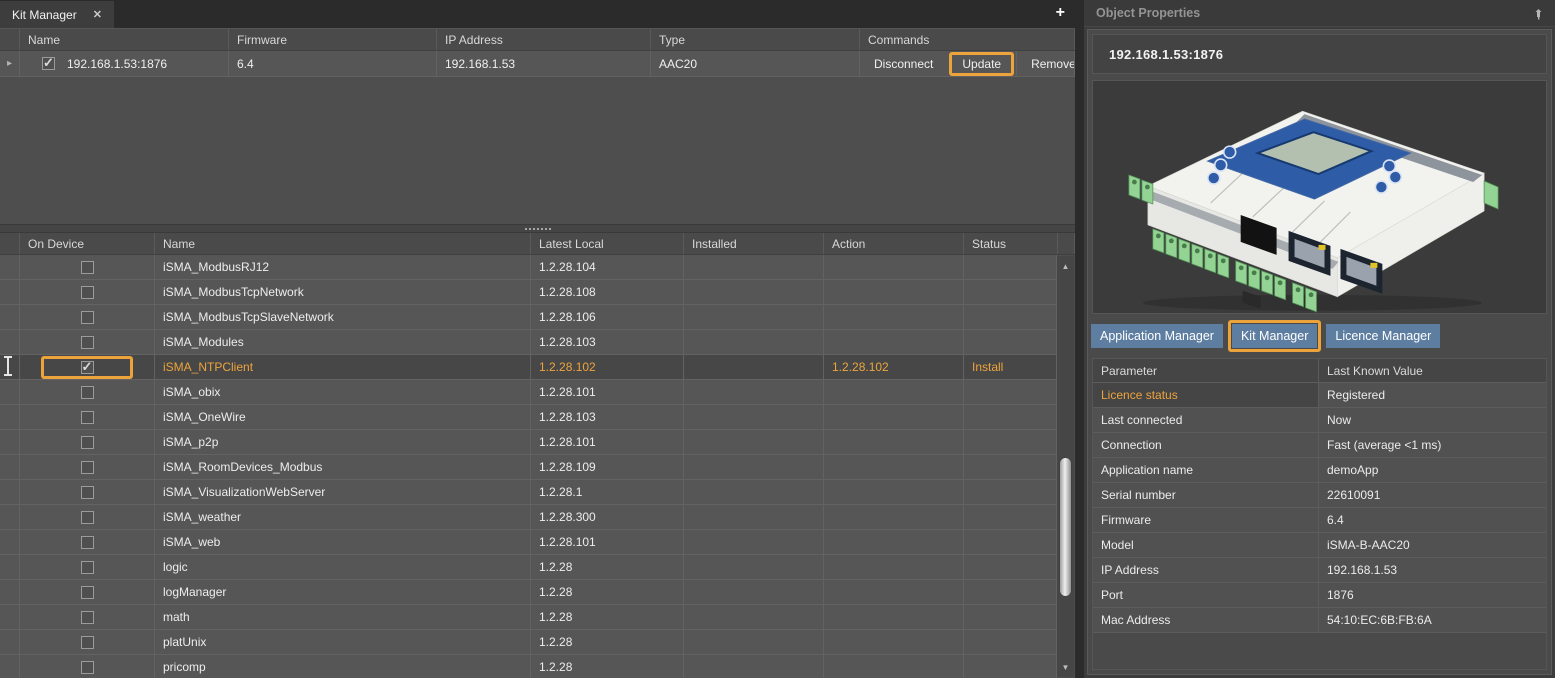  Describe the element at coordinates (1274, 336) in the screenshot. I see `kit-manager-button: Kit Manager` at that location.